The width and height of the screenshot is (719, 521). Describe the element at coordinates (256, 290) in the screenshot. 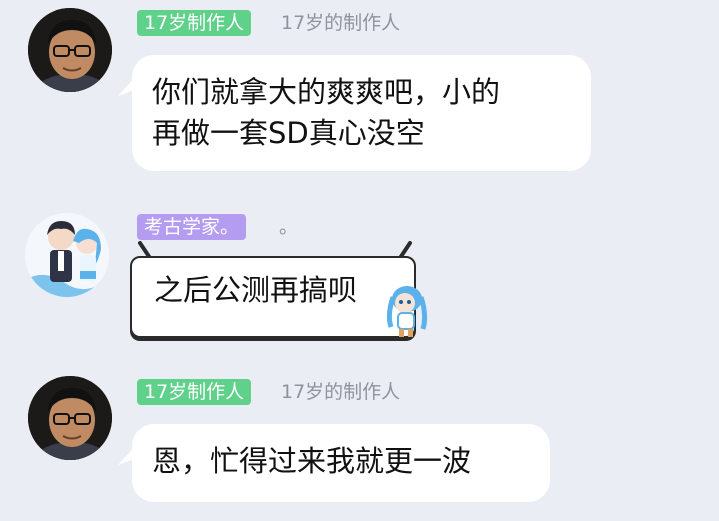

I see `message-text: 之后公测再搞呗` at that location.